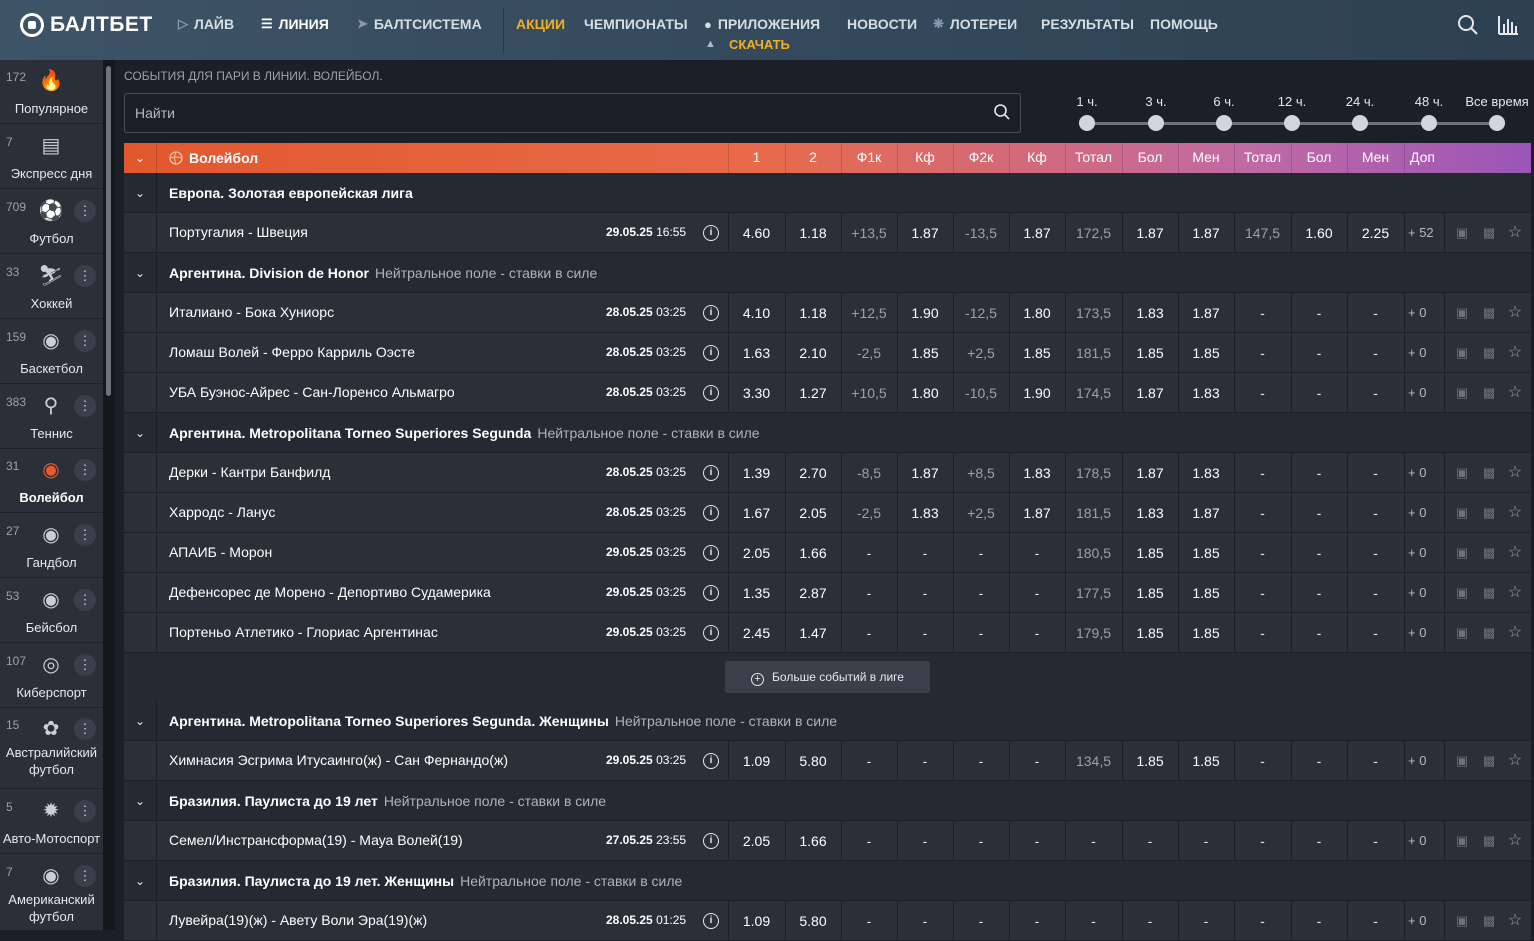  What do you see at coordinates (1223, 101) in the screenshot?
I see `time-filter-label: 6 ч.` at bounding box center [1223, 101].